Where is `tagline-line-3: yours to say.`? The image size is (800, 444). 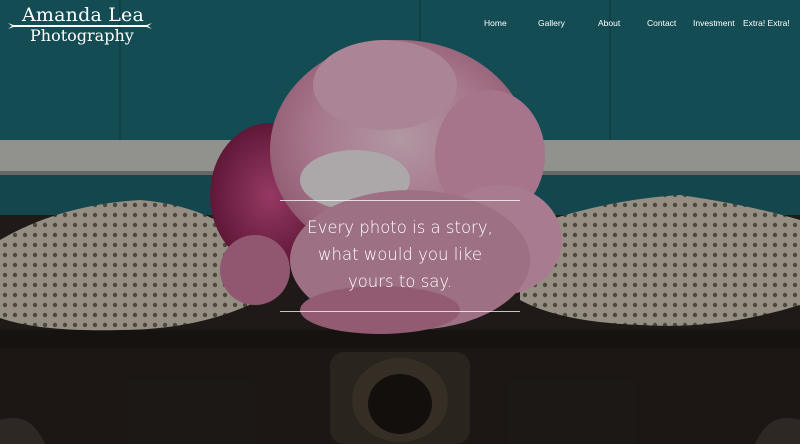
tagline-line-3: yours to say. is located at coordinates (400, 281).